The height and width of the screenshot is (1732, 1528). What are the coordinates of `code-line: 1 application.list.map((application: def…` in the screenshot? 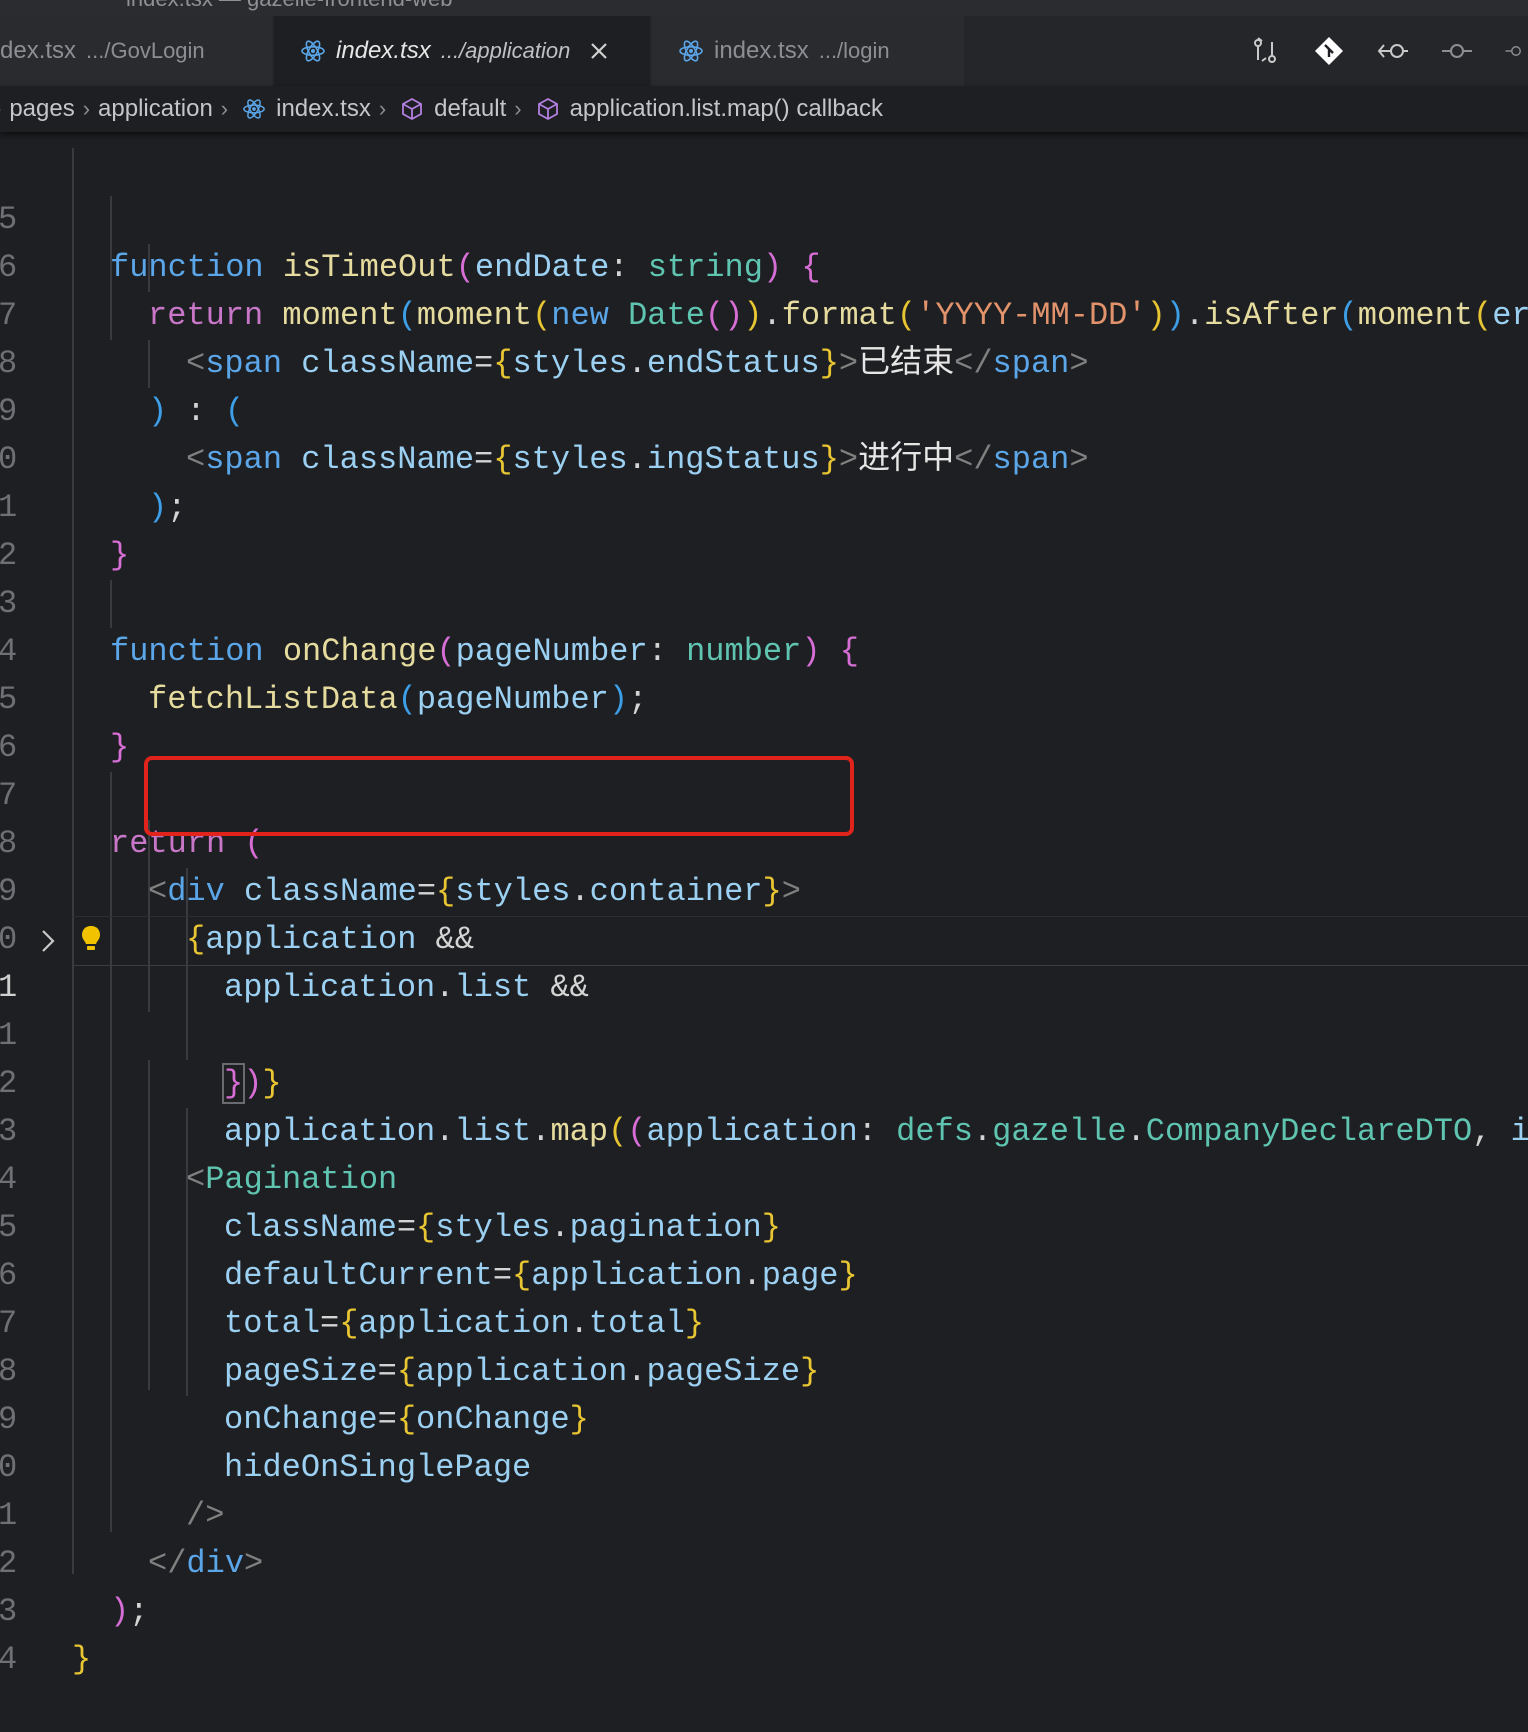 It's located at (764, 1033).